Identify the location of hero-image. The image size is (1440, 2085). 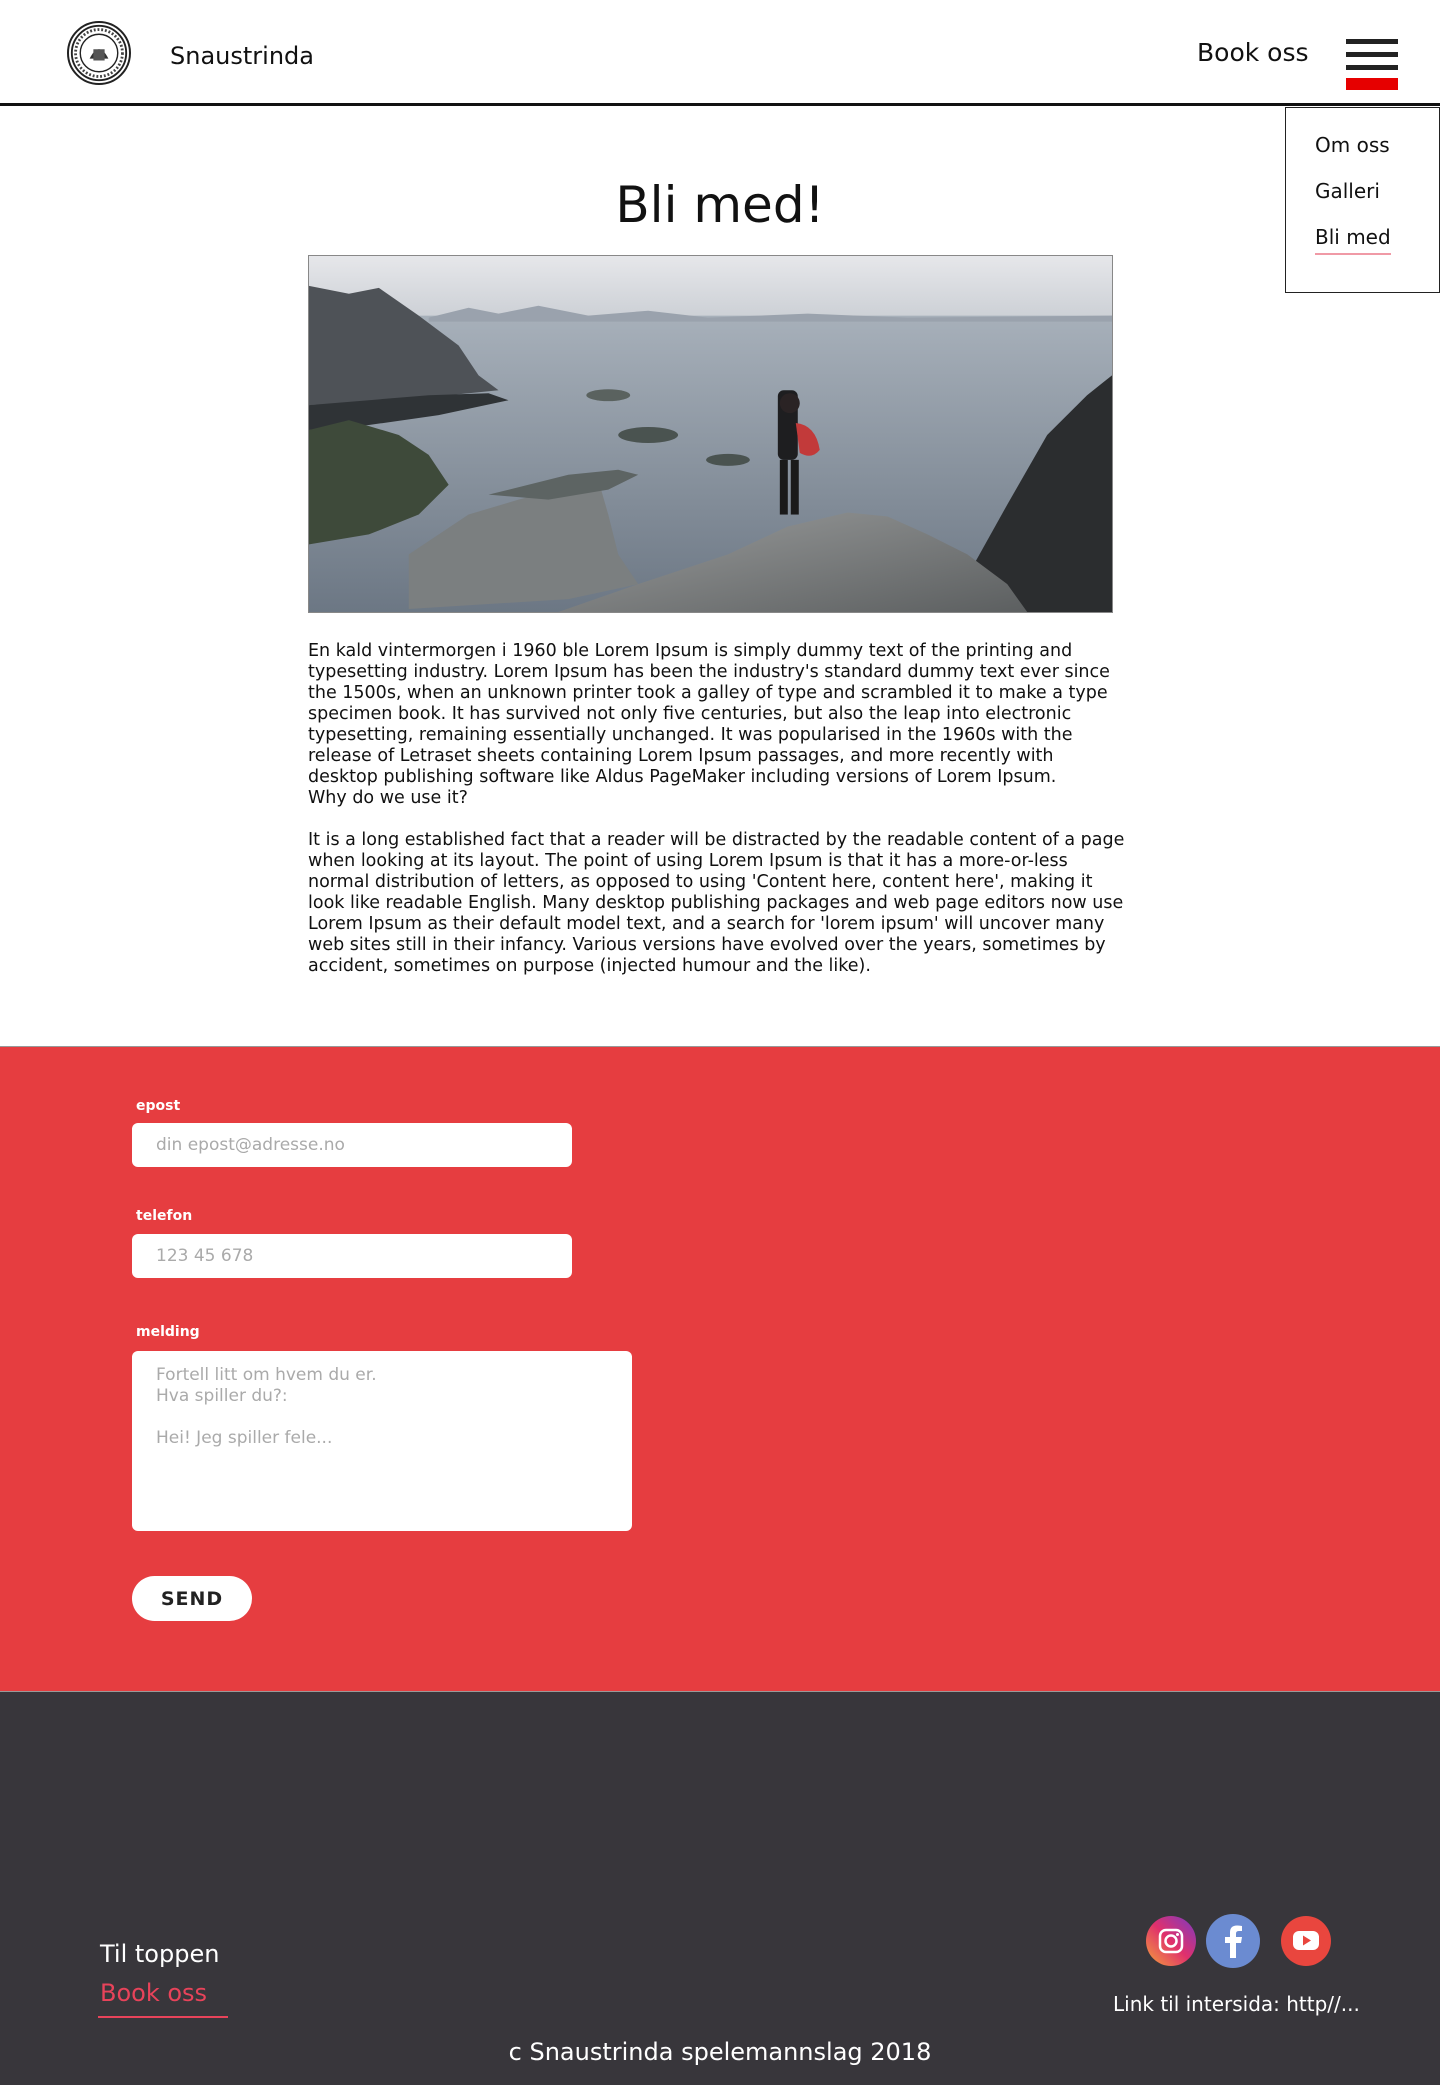
(710, 434).